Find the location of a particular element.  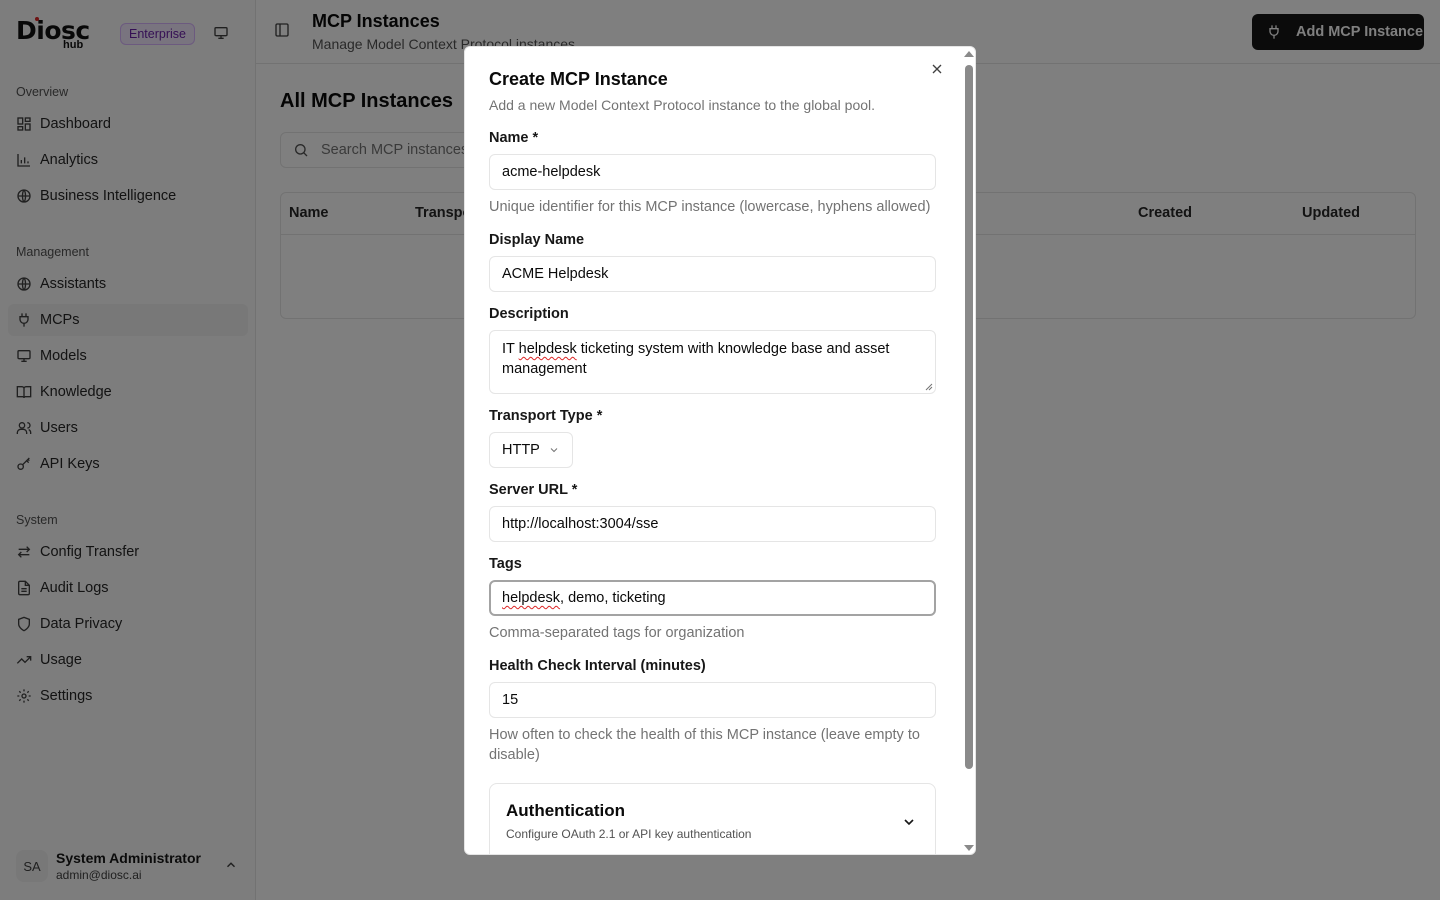

scroll-down-arrow-icon is located at coordinates (969, 848).